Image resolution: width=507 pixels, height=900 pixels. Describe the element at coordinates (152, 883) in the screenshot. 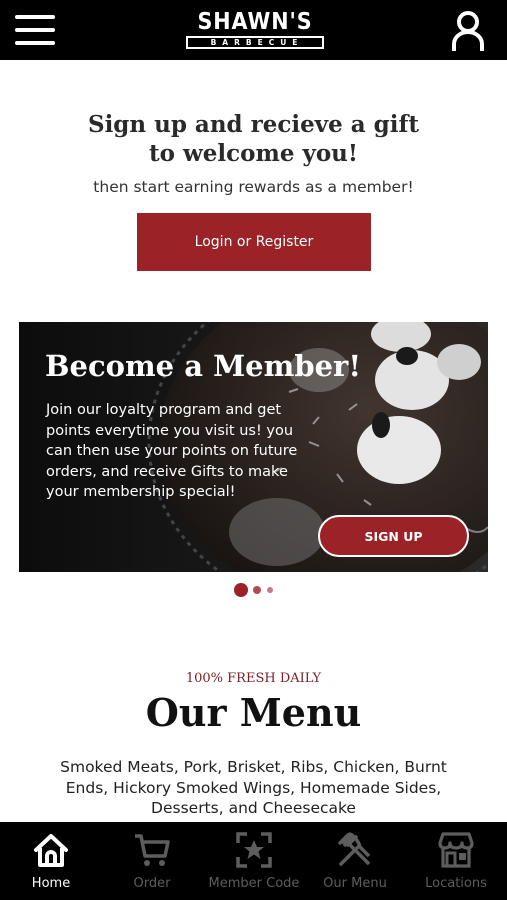

I see `nav-order-label: Order` at that location.